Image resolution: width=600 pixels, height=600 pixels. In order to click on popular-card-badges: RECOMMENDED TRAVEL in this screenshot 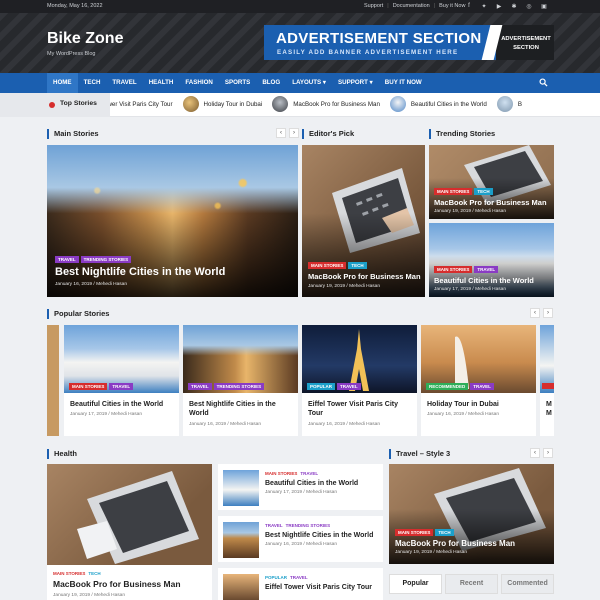, I will do `click(460, 386)`.